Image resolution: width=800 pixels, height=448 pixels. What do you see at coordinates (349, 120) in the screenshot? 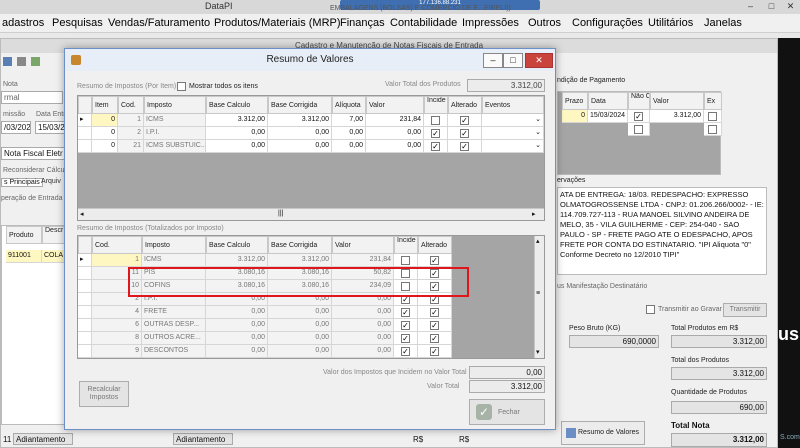
I see `grid1-aliquota-cell: 7,00` at bounding box center [349, 120].